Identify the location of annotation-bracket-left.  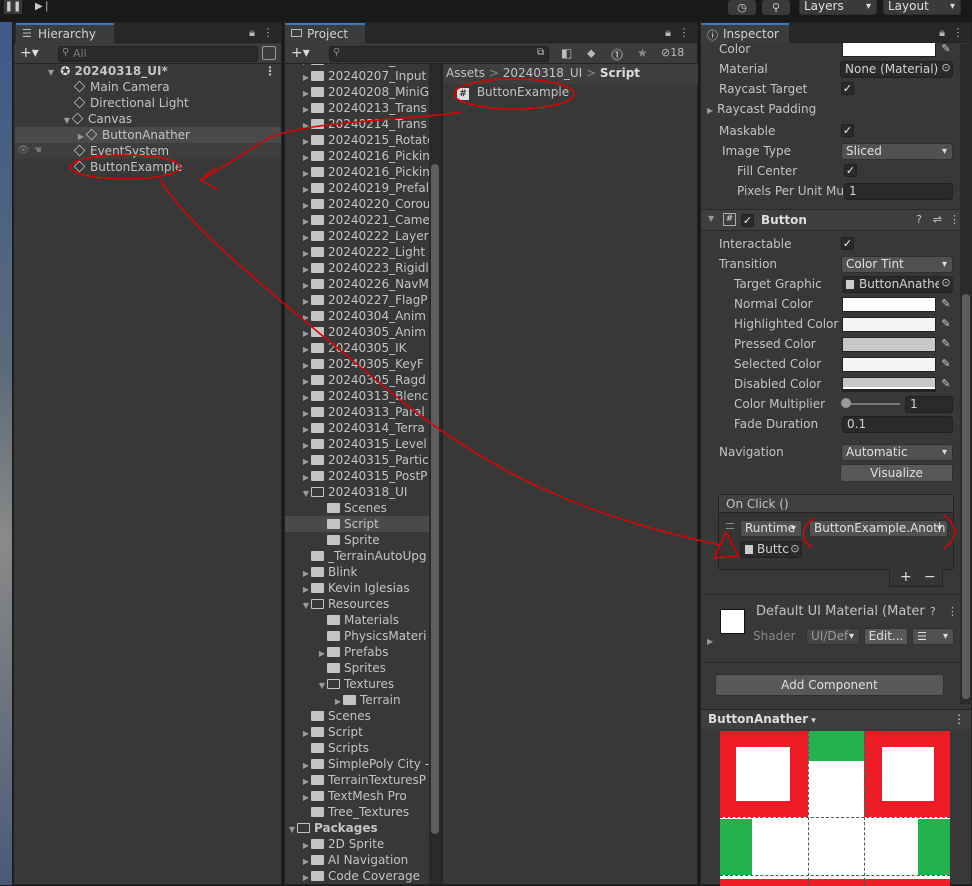
(809, 533).